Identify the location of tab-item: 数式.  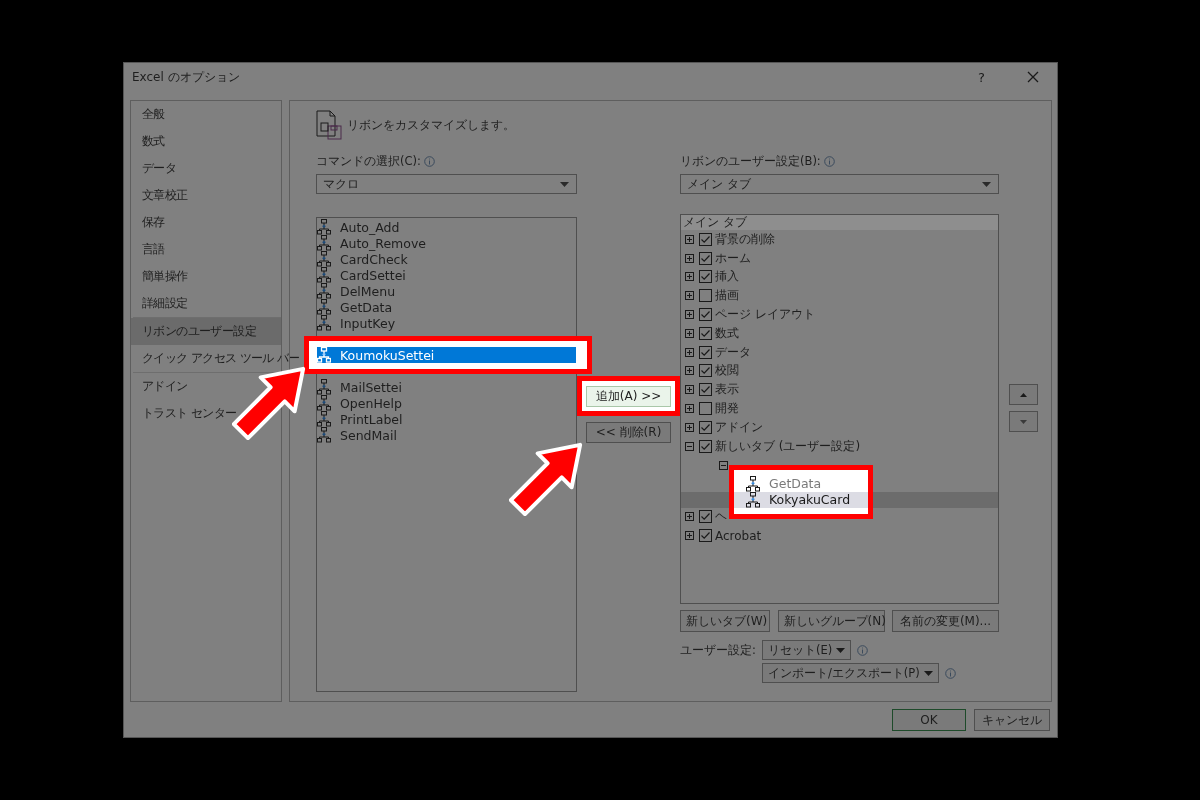
(727, 333).